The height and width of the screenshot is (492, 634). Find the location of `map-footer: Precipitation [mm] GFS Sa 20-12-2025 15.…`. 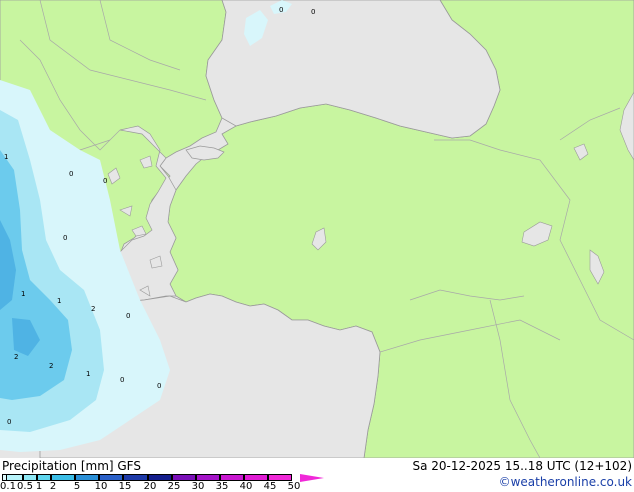

map-footer: Precipitation [mm] GFS Sa 20-12-2025 15.… is located at coordinates (317, 475).